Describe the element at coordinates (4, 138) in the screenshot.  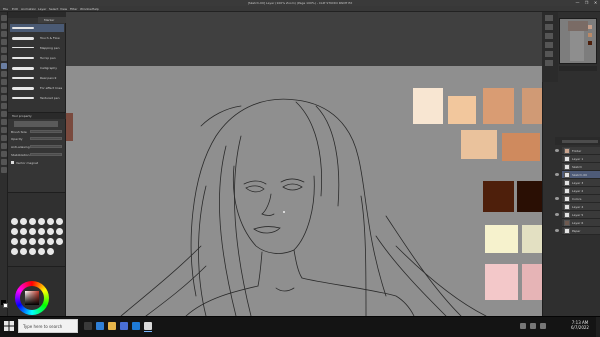
I see `frame-tool-icon` at that location.